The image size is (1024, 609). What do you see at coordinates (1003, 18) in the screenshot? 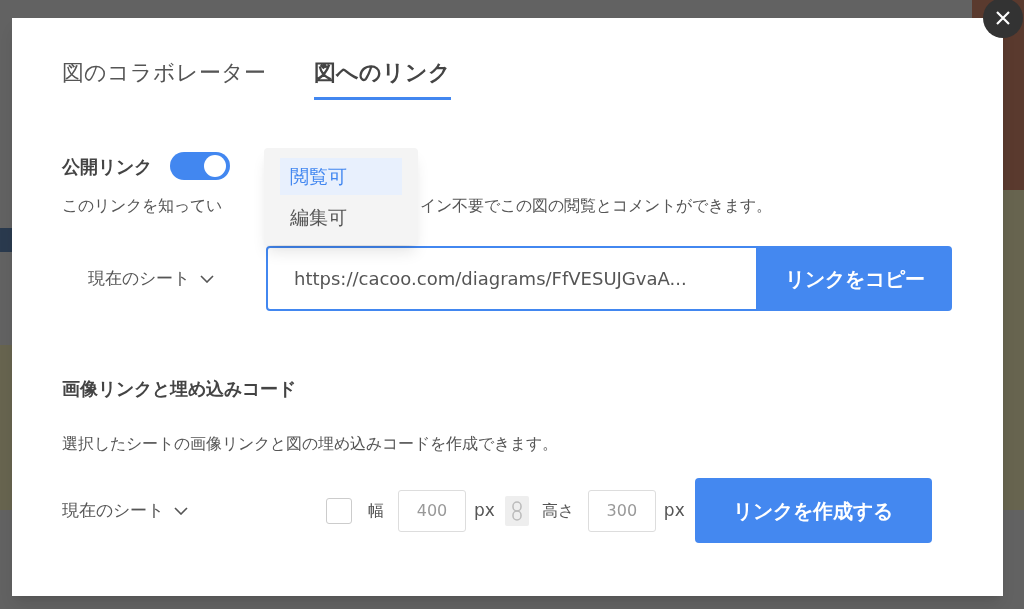
I see `close-icon` at bounding box center [1003, 18].